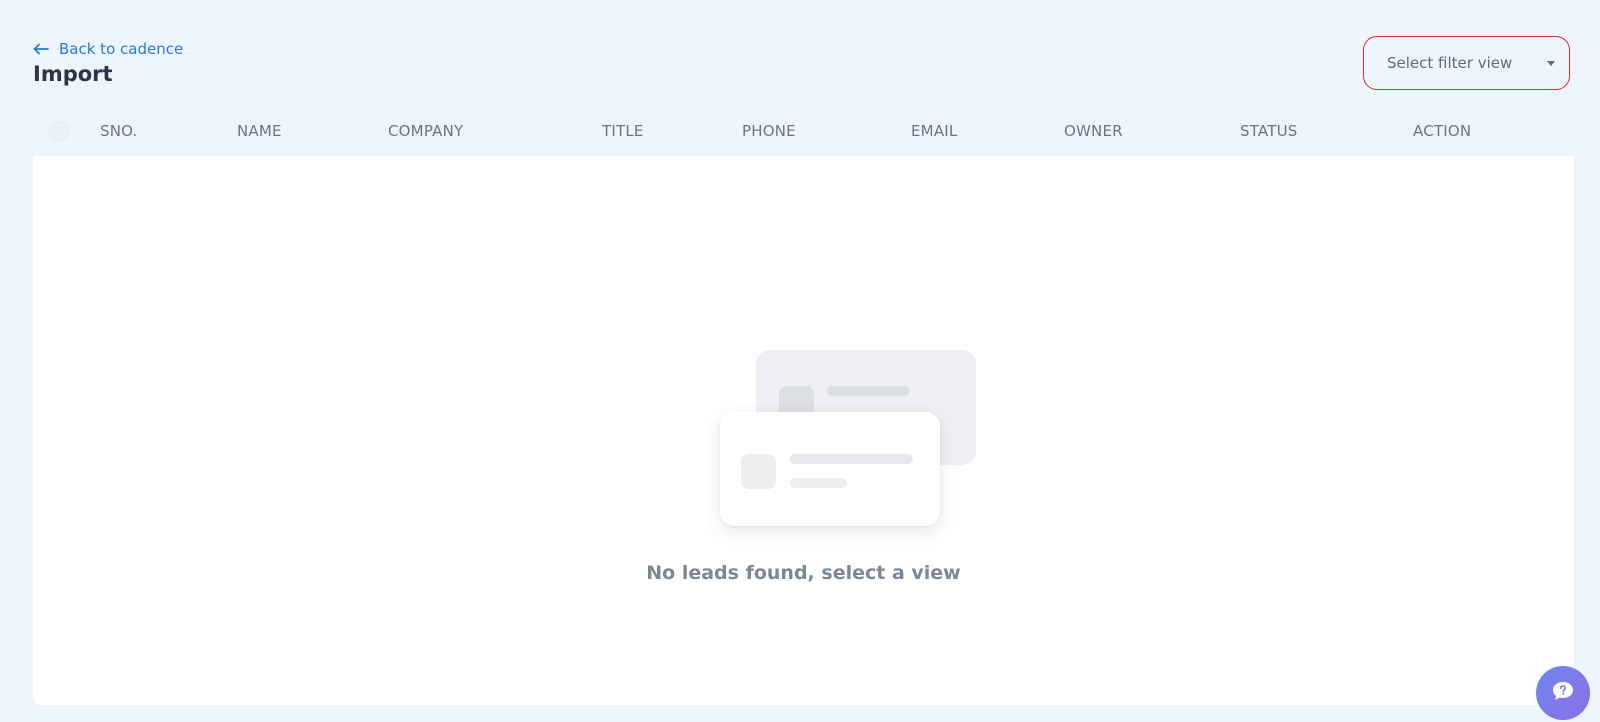 The height and width of the screenshot is (722, 1600). What do you see at coordinates (259, 131) in the screenshot?
I see `column-header-name: NAME` at bounding box center [259, 131].